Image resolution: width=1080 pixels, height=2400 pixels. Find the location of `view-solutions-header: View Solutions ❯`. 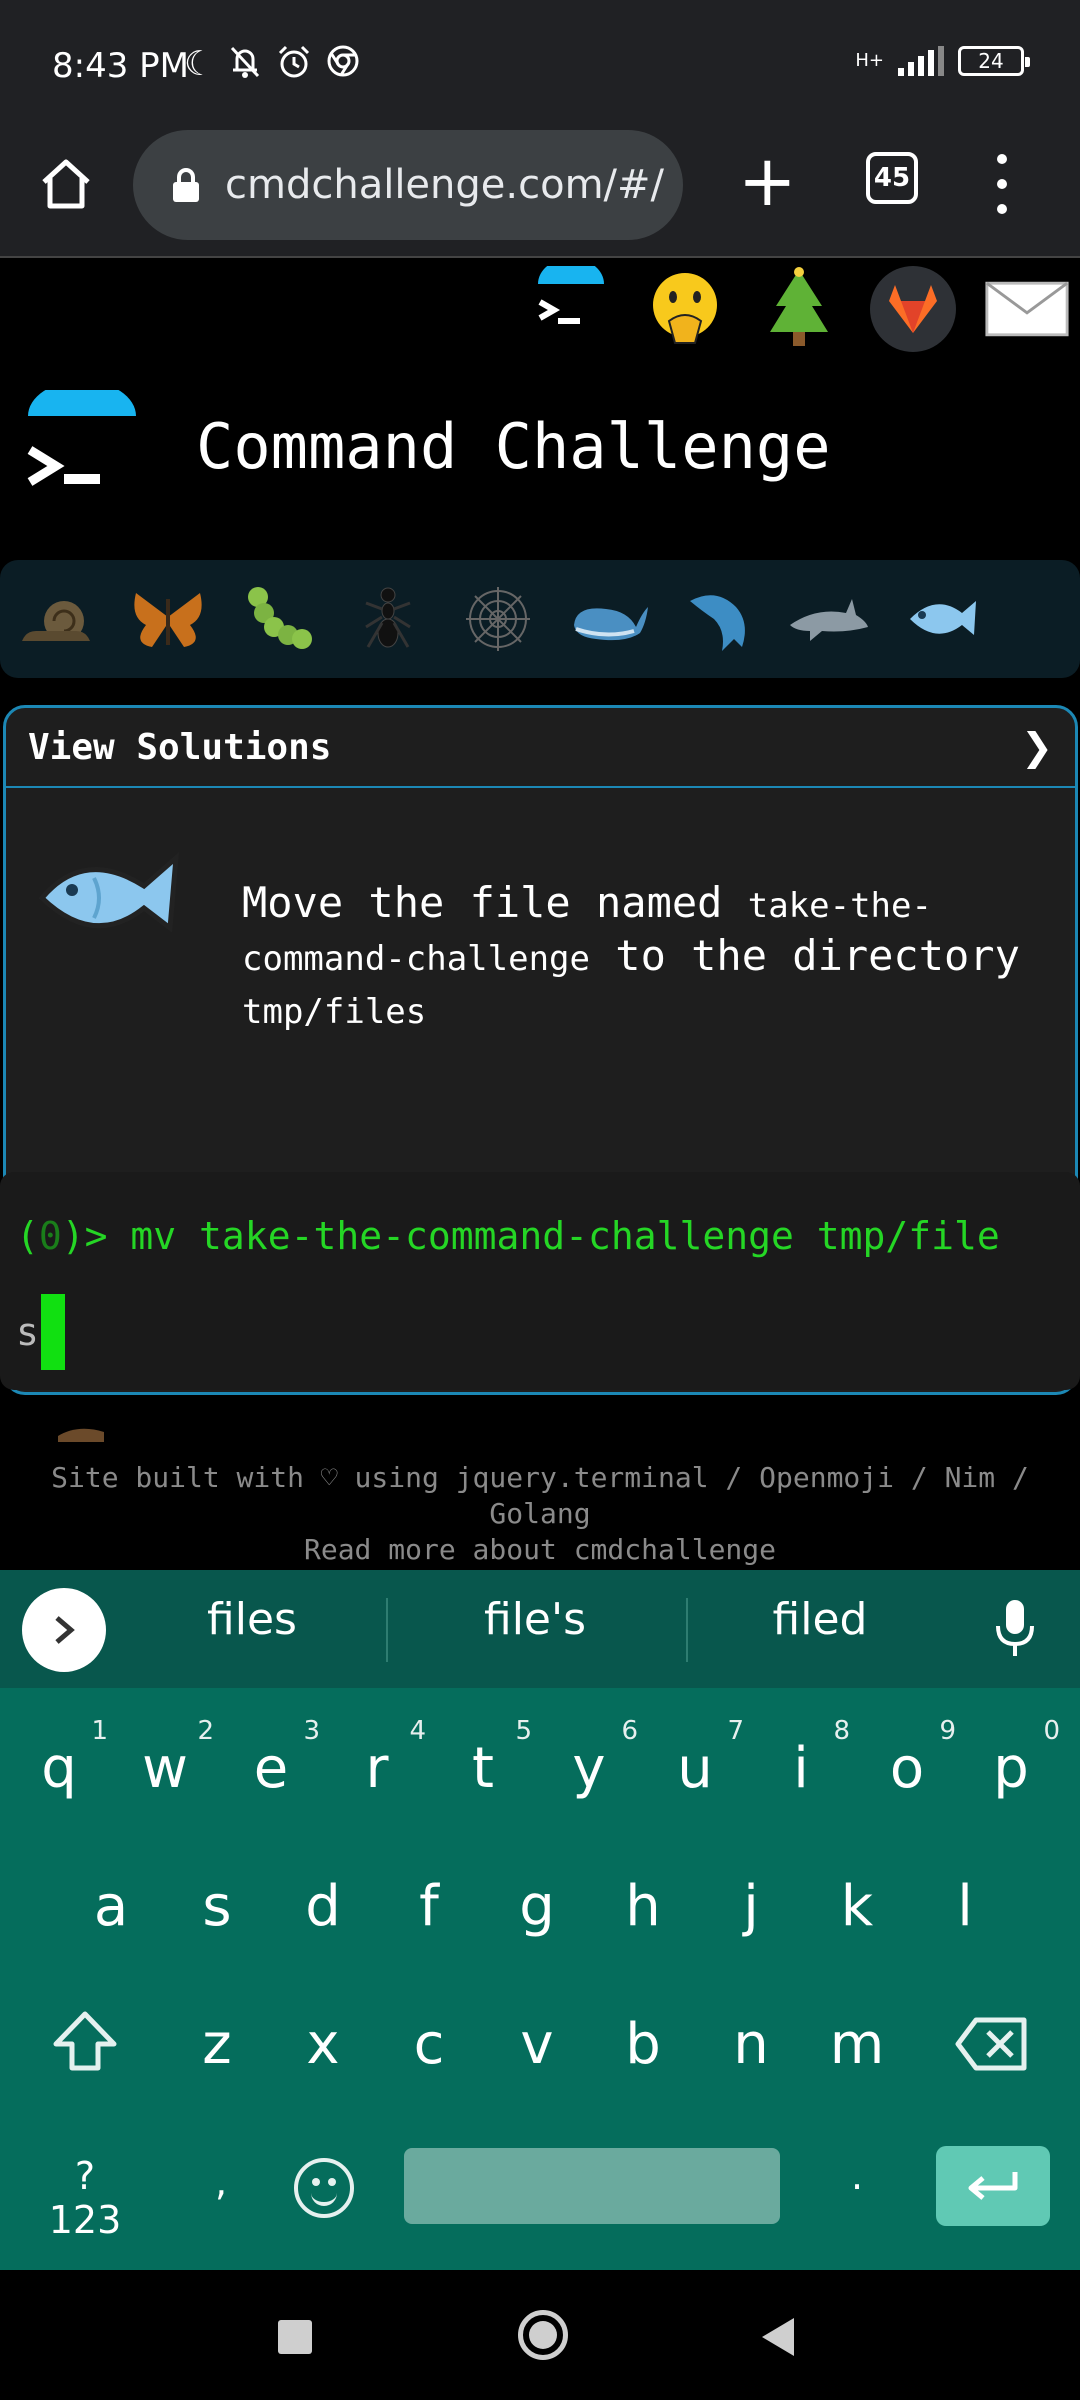

view-solutions-header: View Solutions ❯ is located at coordinates (540, 748).